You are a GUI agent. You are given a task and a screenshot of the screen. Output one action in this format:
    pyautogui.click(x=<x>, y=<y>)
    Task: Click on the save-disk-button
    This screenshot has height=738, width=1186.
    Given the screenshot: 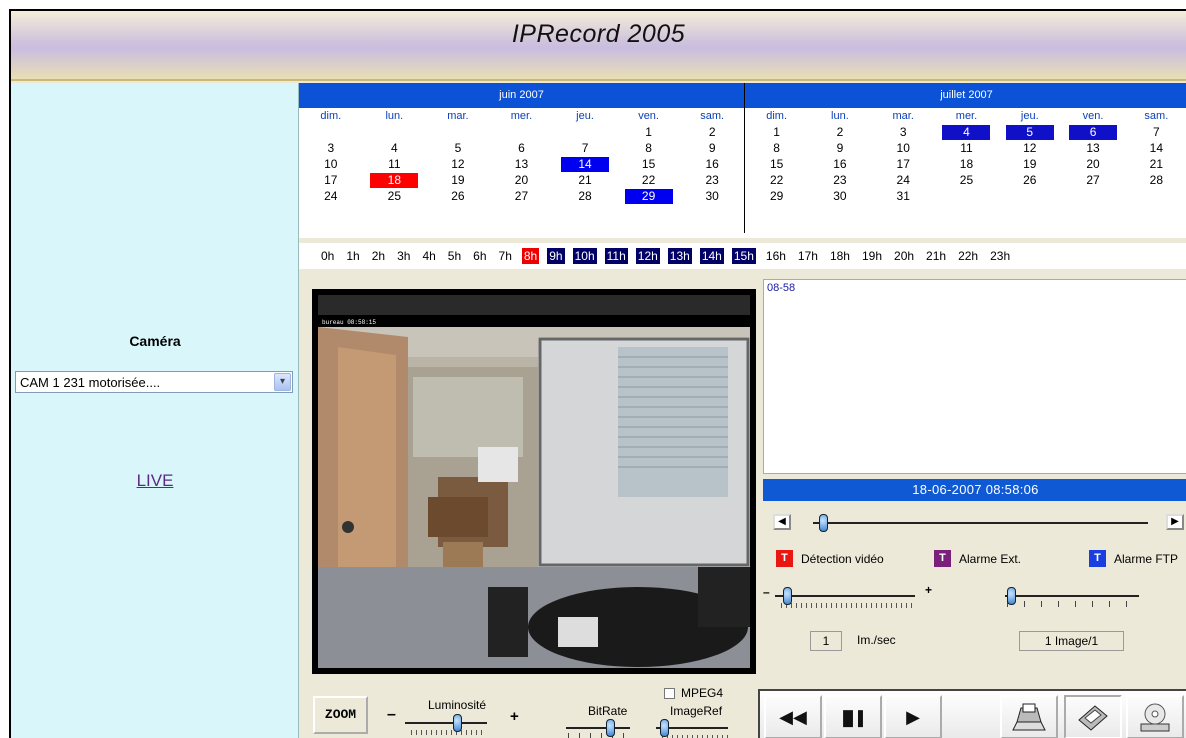 What is the action you would take?
    pyautogui.click(x=1093, y=716)
    